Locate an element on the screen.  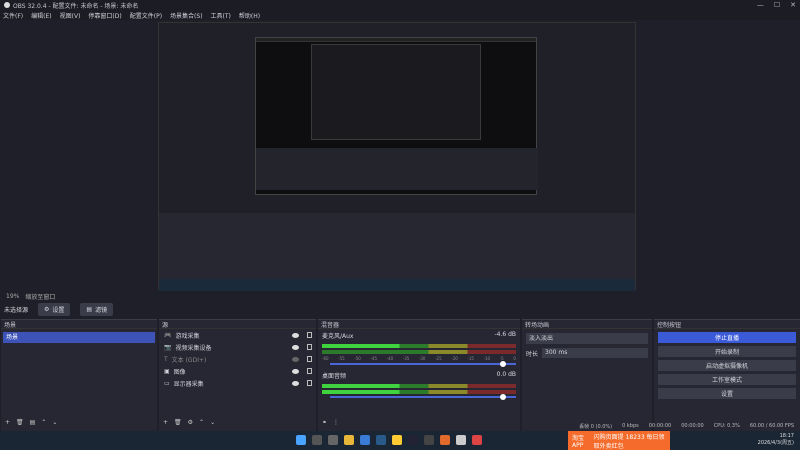
window-title: OBS 32.0.4 - 配置文件: 未命名 - 场景: 未命名 is located at coordinates (76, 6).